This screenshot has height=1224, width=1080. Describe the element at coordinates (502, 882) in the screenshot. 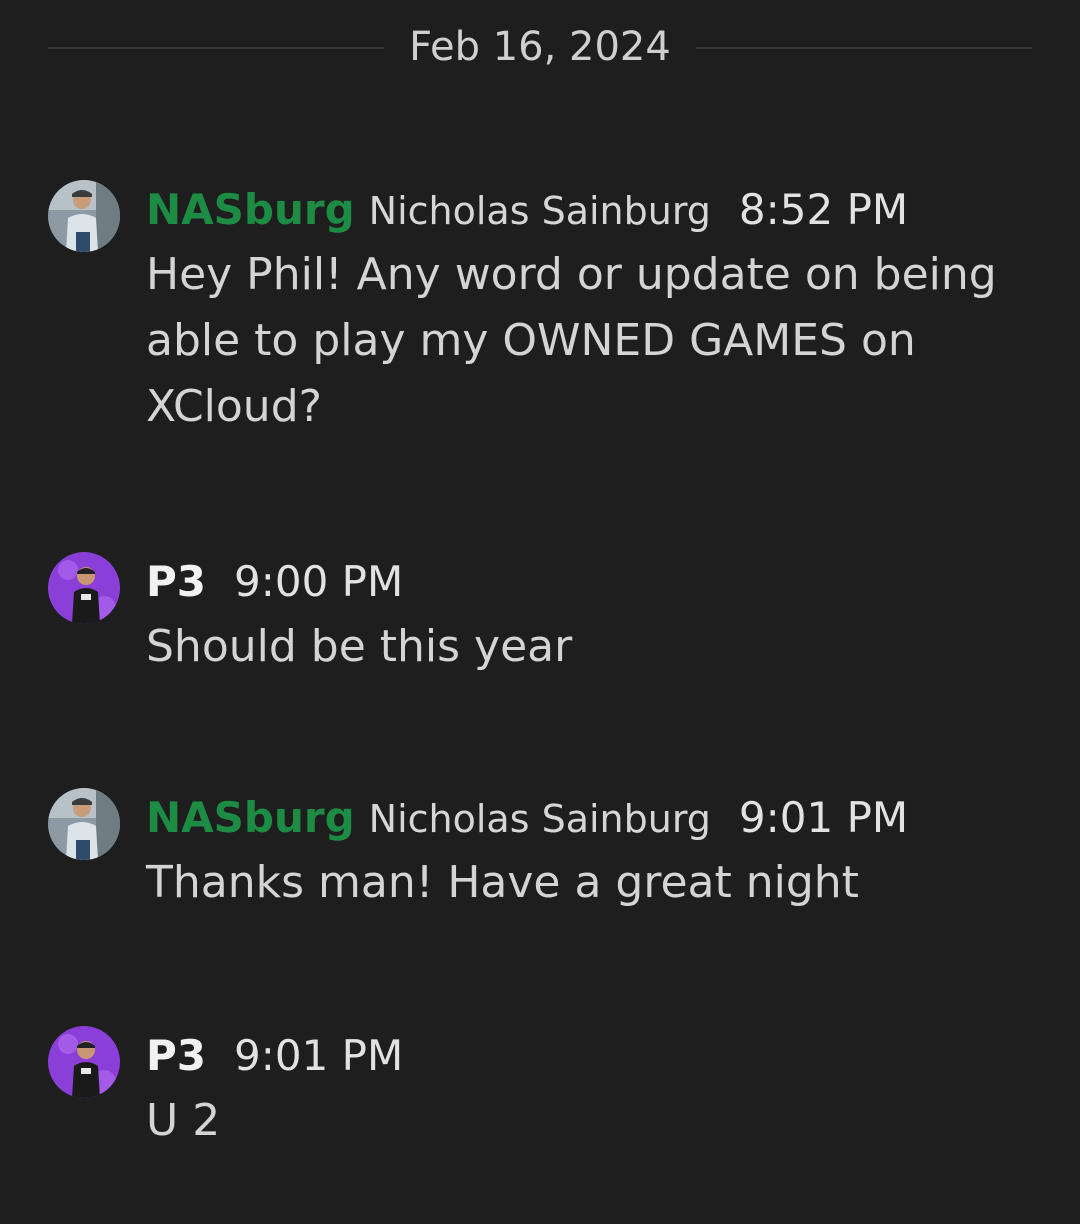

I see `message-text: Thanks man! Have a great night` at that location.